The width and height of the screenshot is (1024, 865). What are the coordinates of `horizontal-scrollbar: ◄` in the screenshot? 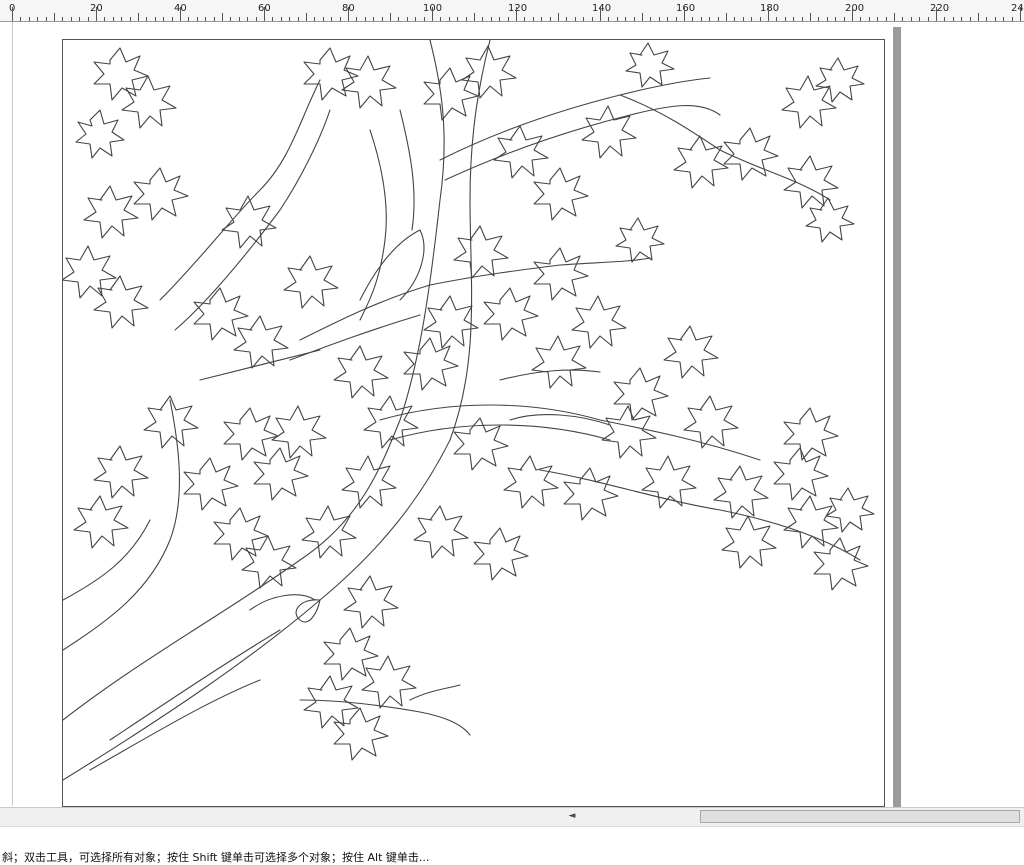 It's located at (512, 816).